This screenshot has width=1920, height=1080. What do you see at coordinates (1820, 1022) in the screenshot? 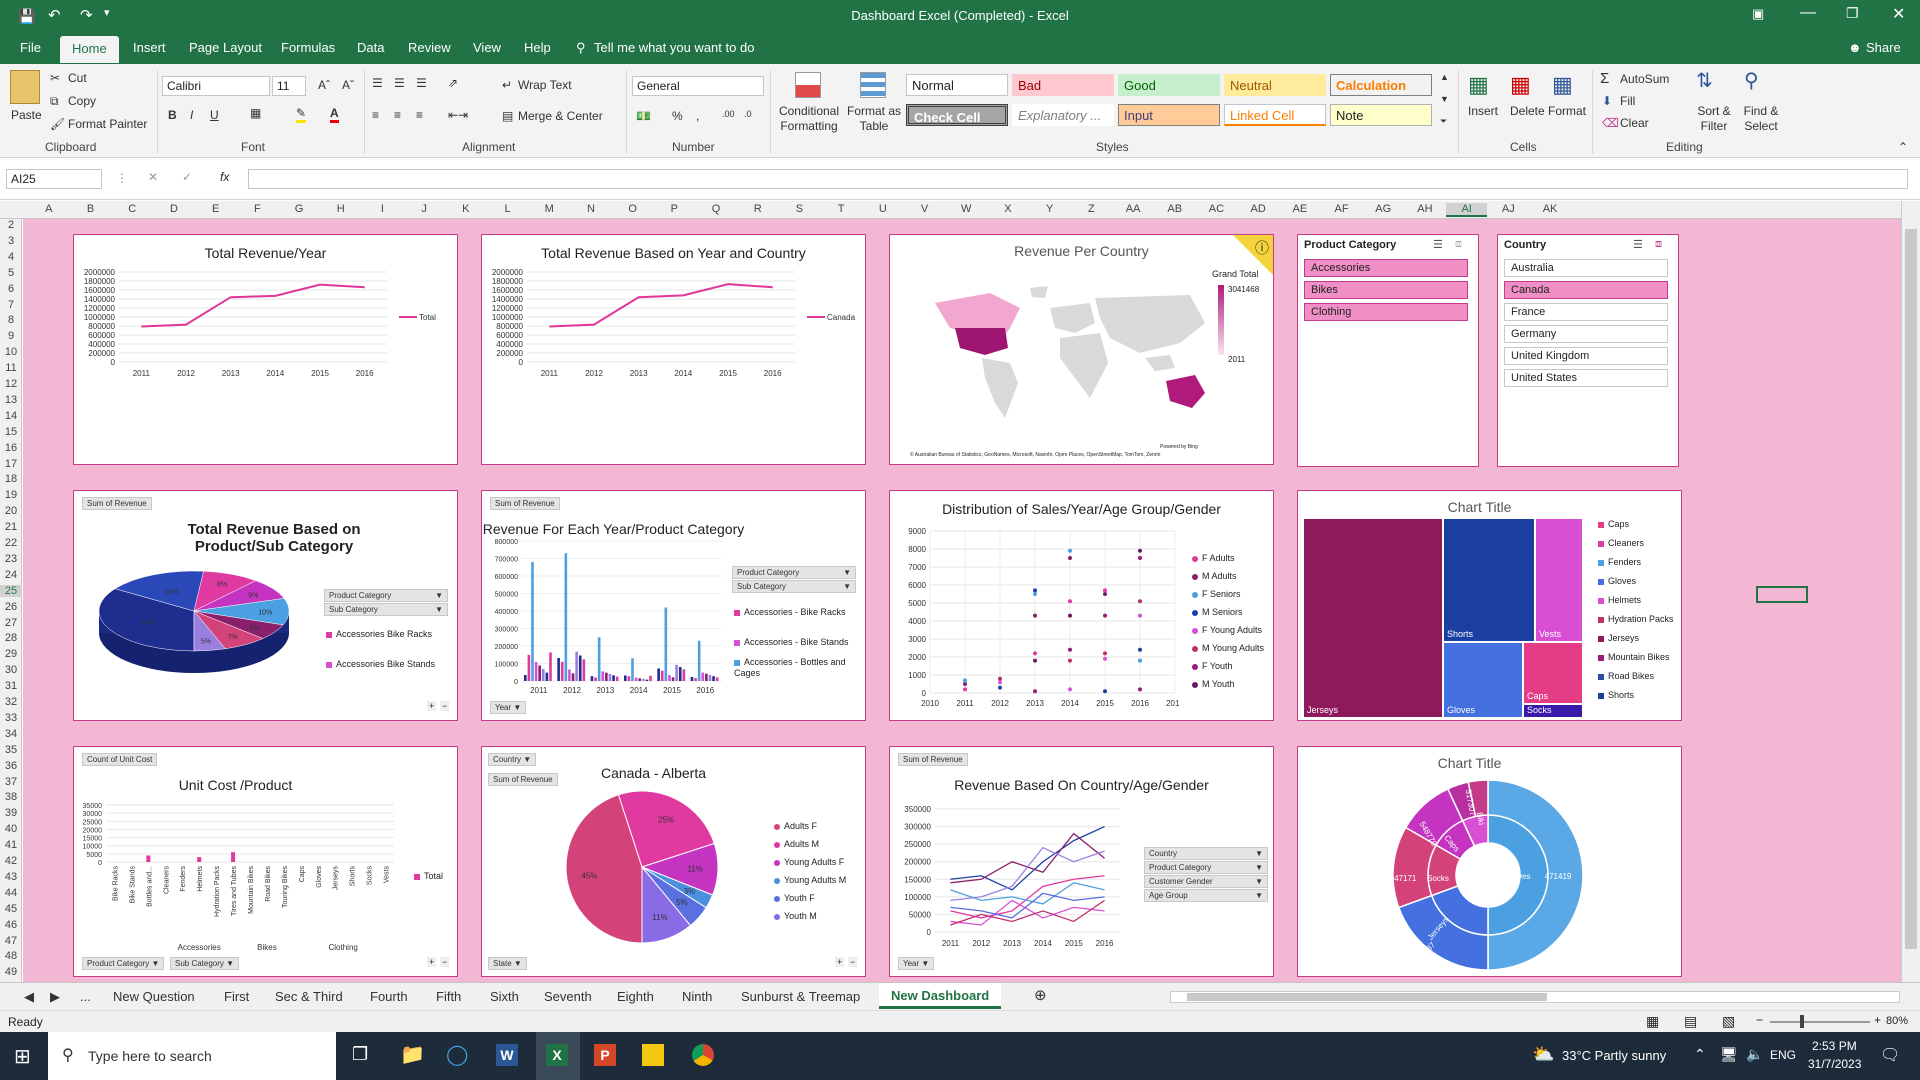
I see `zoom-slider` at bounding box center [1820, 1022].